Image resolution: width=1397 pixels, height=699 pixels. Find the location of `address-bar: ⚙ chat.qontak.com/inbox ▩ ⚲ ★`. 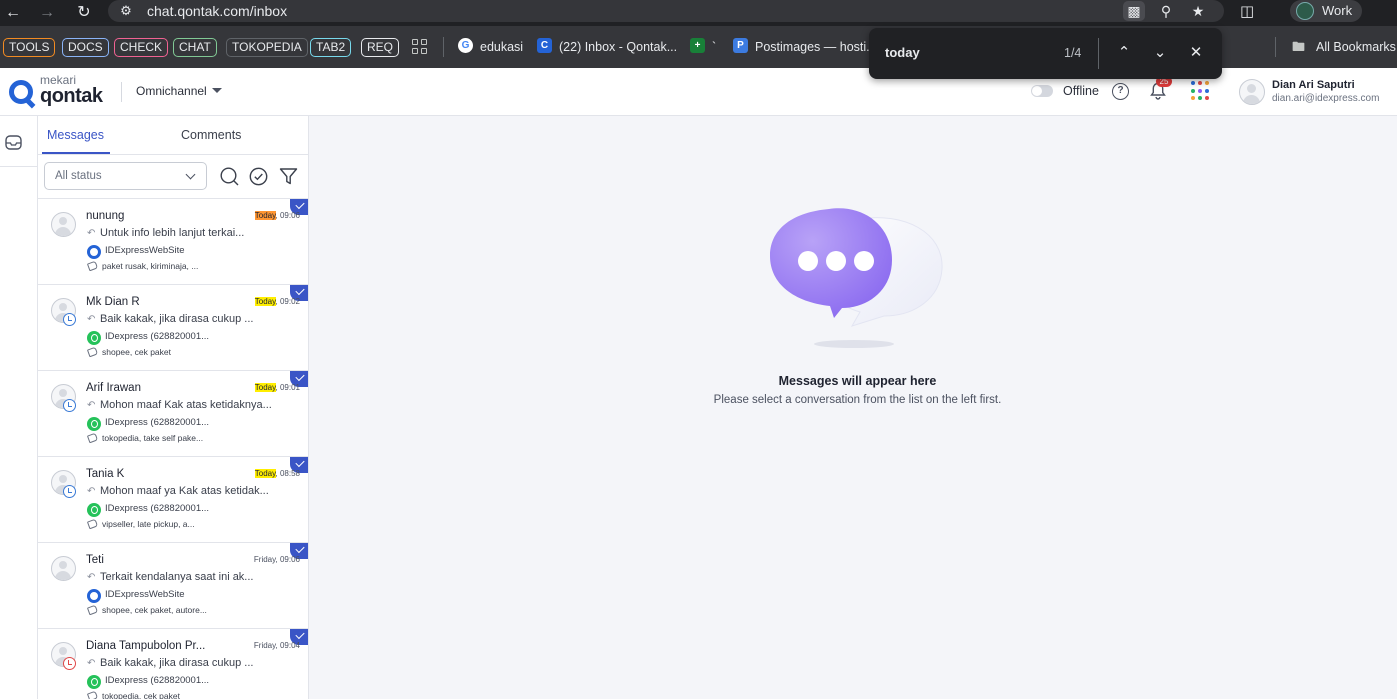

address-bar: ⚙ chat.qontak.com/inbox ▩ ⚲ ★ is located at coordinates (666, 11).